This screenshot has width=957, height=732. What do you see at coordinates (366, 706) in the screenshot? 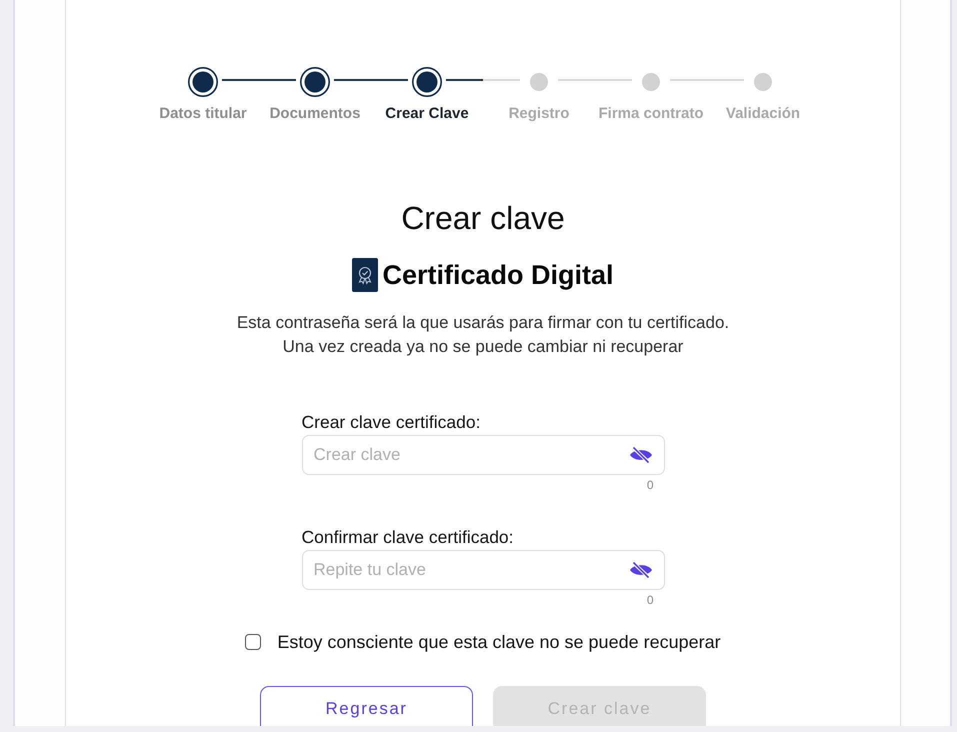
I see `back-button: Regresar` at bounding box center [366, 706].